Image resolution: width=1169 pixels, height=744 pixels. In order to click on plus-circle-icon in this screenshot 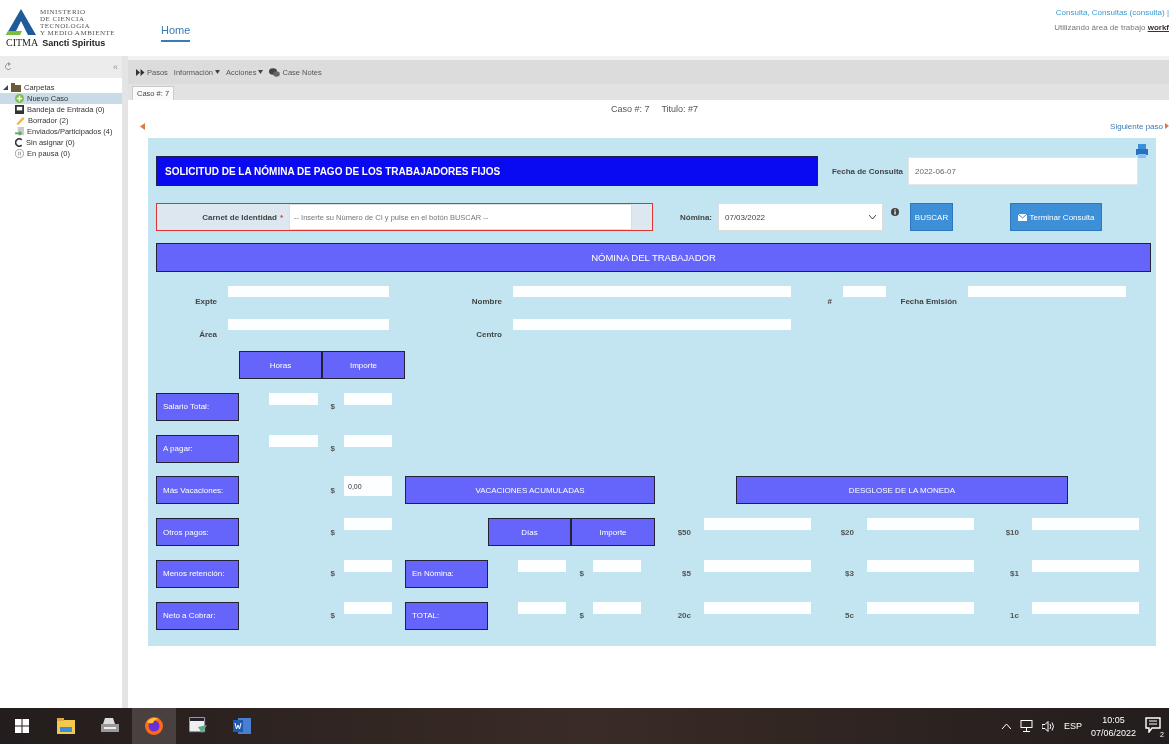, I will do `click(19, 98)`.